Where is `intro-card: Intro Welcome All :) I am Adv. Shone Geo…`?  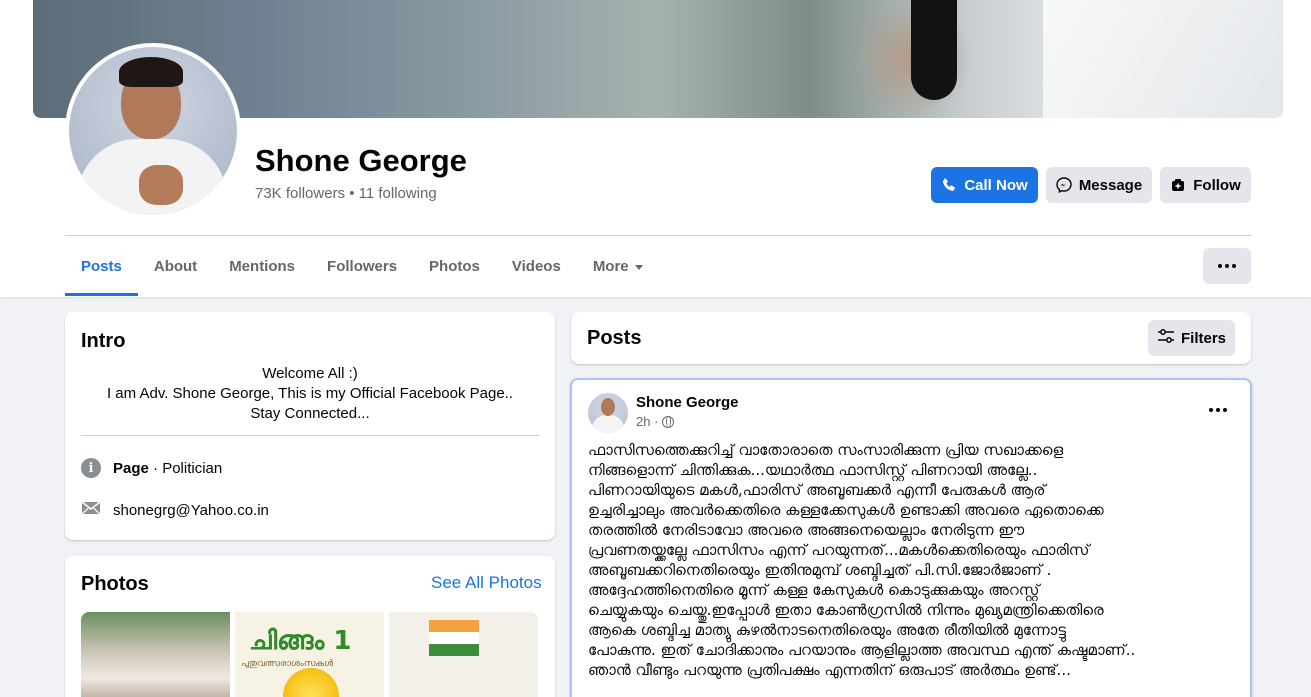 intro-card: Intro Welcome All :) I am Adv. Shone Geo… is located at coordinates (310, 426).